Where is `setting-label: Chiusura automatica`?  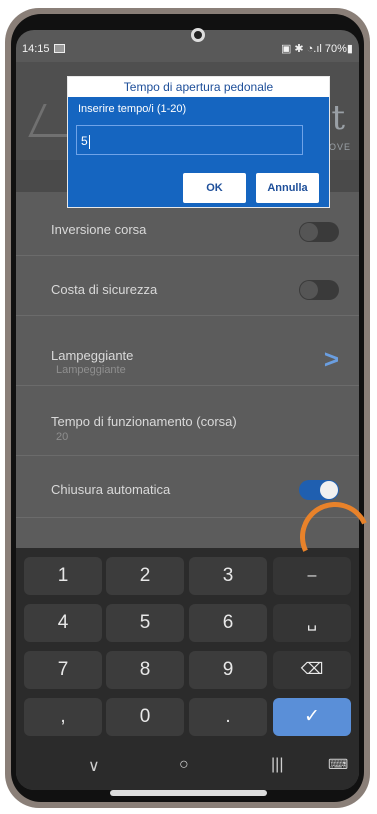
setting-label: Chiusura automatica is located at coordinates (111, 489).